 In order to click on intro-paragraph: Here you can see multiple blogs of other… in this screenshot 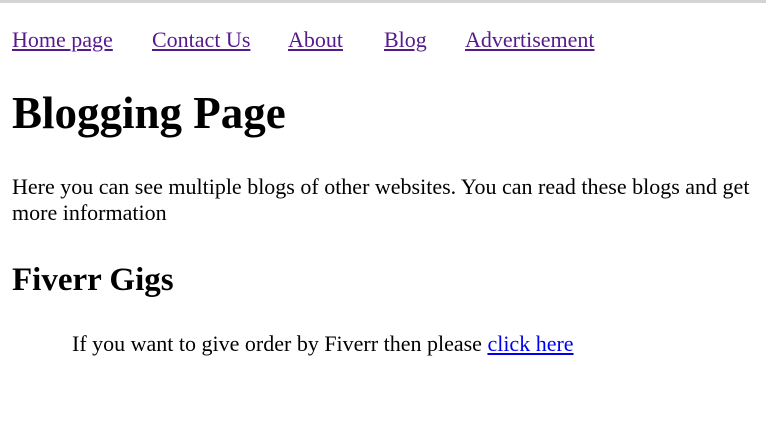, I will do `click(381, 199)`.